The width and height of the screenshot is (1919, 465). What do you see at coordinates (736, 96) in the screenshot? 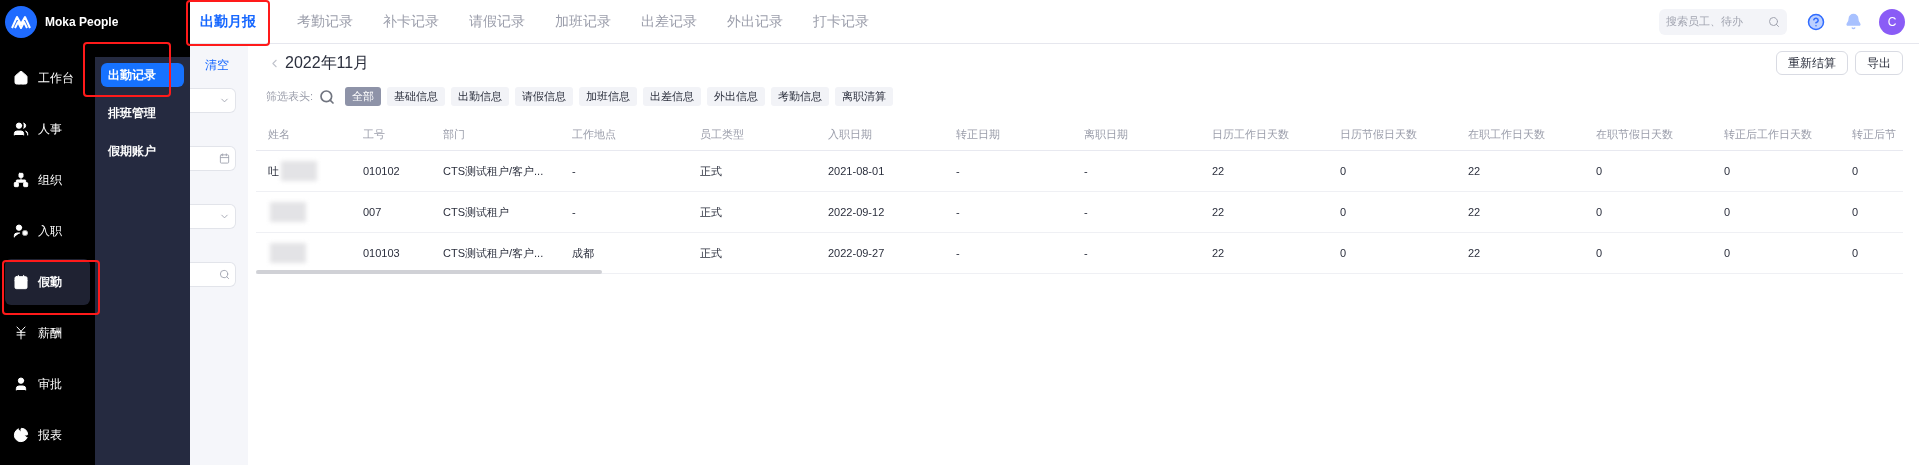
I see `filter-chip: 外出信息` at bounding box center [736, 96].